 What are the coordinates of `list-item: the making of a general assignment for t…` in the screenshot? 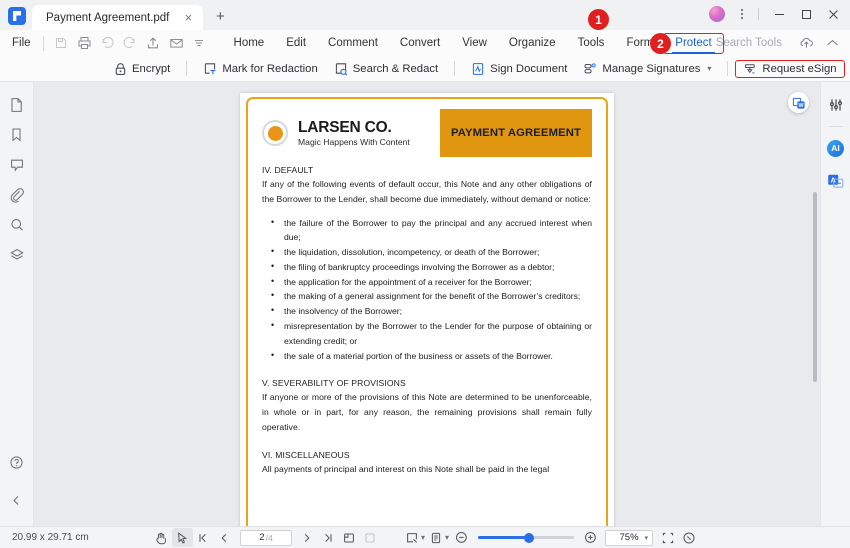 It's located at (427, 296).